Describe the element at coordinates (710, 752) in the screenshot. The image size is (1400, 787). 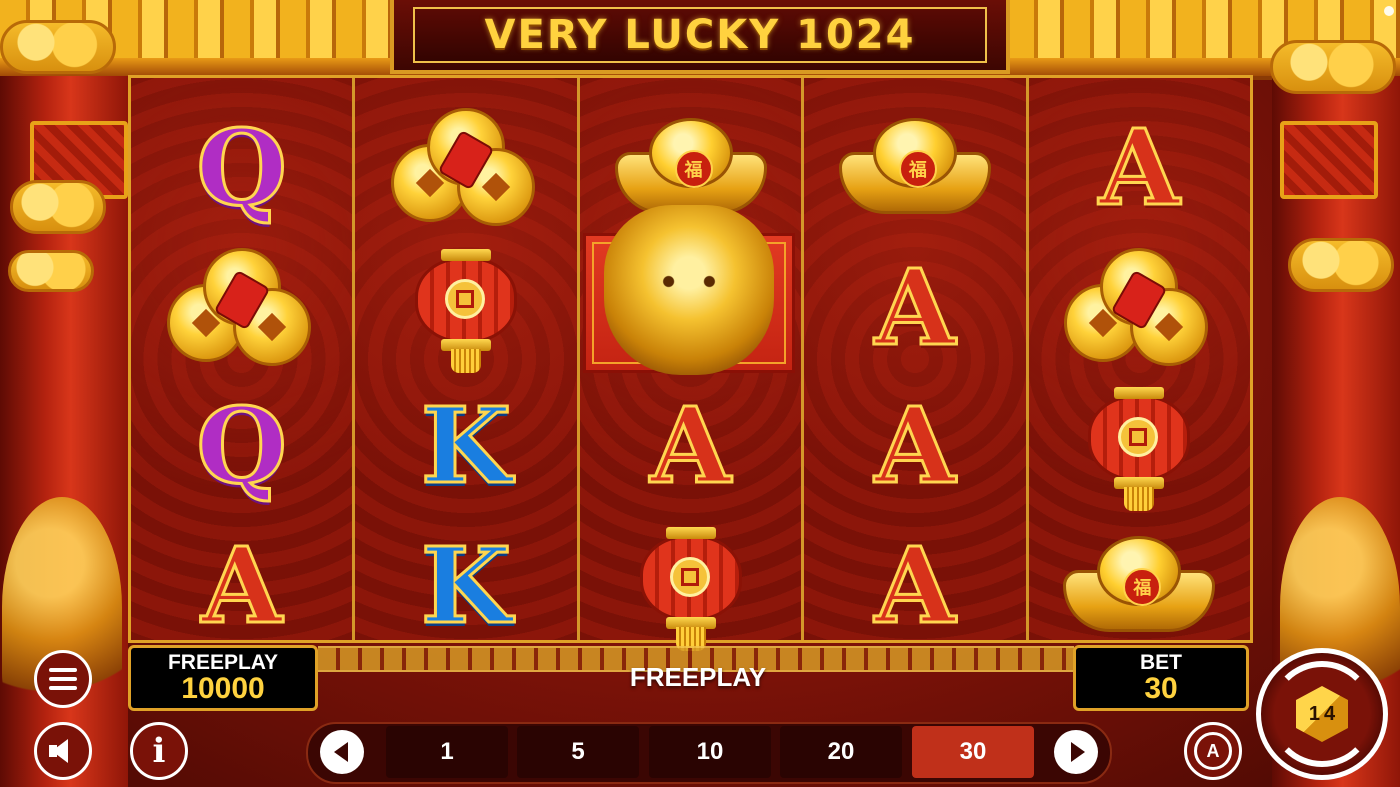
I see `bet-option-10: 10` at that location.